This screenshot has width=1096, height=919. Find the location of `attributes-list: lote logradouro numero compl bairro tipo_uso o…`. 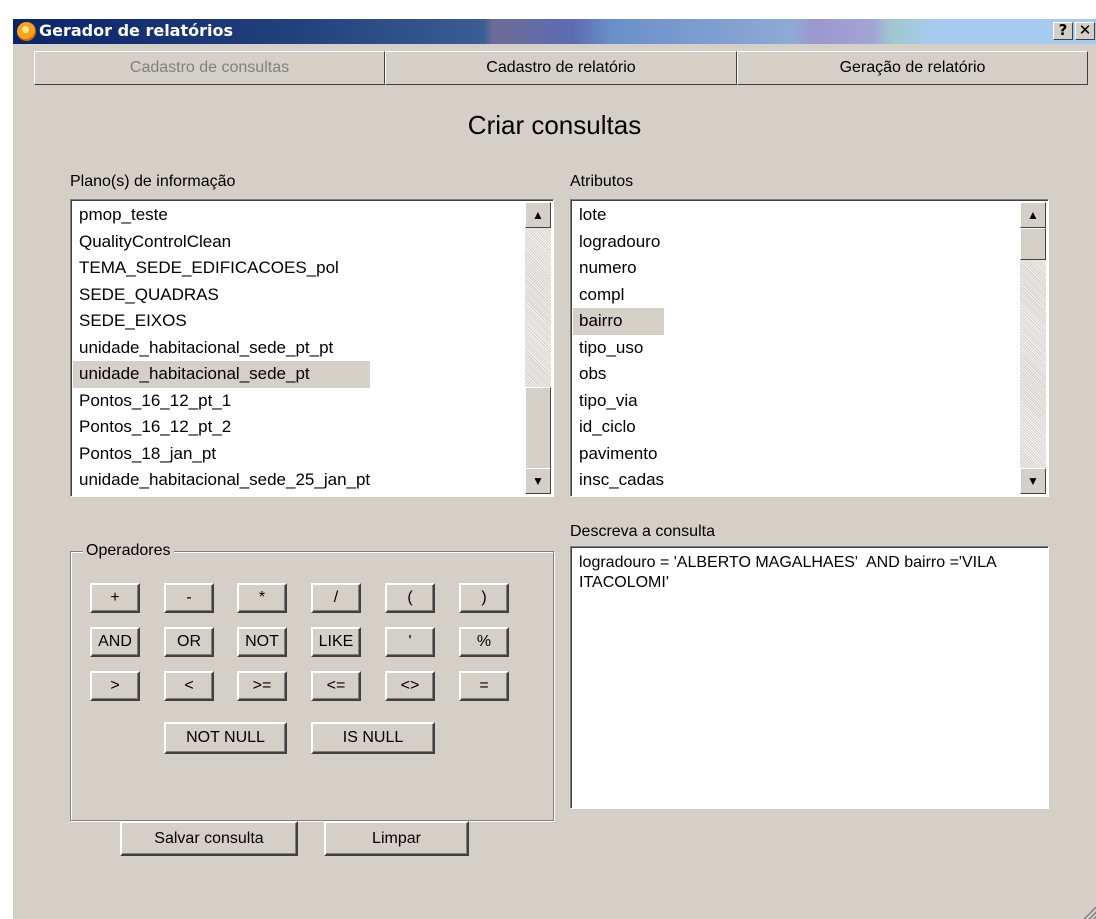

attributes-list: lote logradouro numero compl bairro tipo_uso o… is located at coordinates (619, 348).